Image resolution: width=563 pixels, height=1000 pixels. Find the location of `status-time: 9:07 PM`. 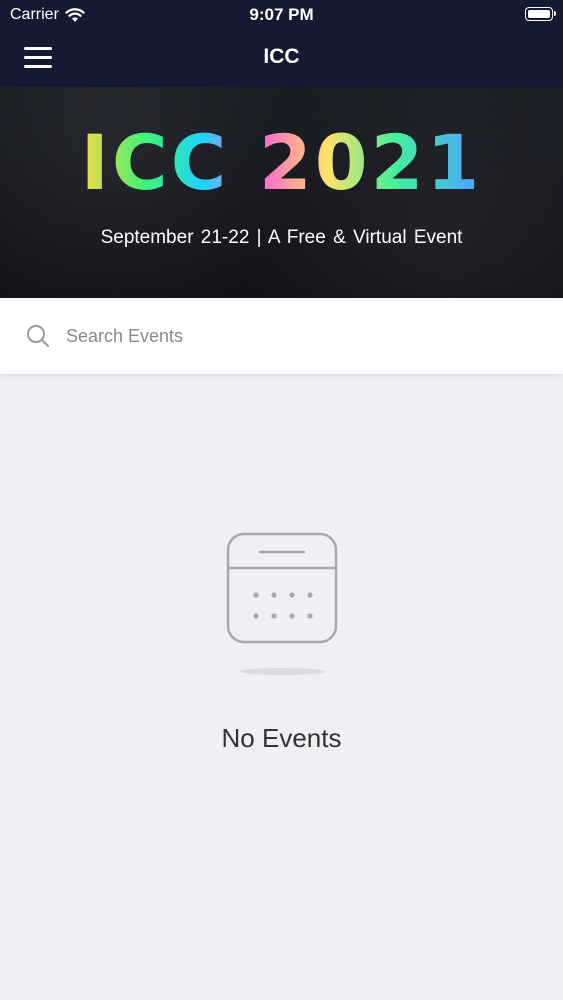

status-time: 9:07 PM is located at coordinates (281, 14).